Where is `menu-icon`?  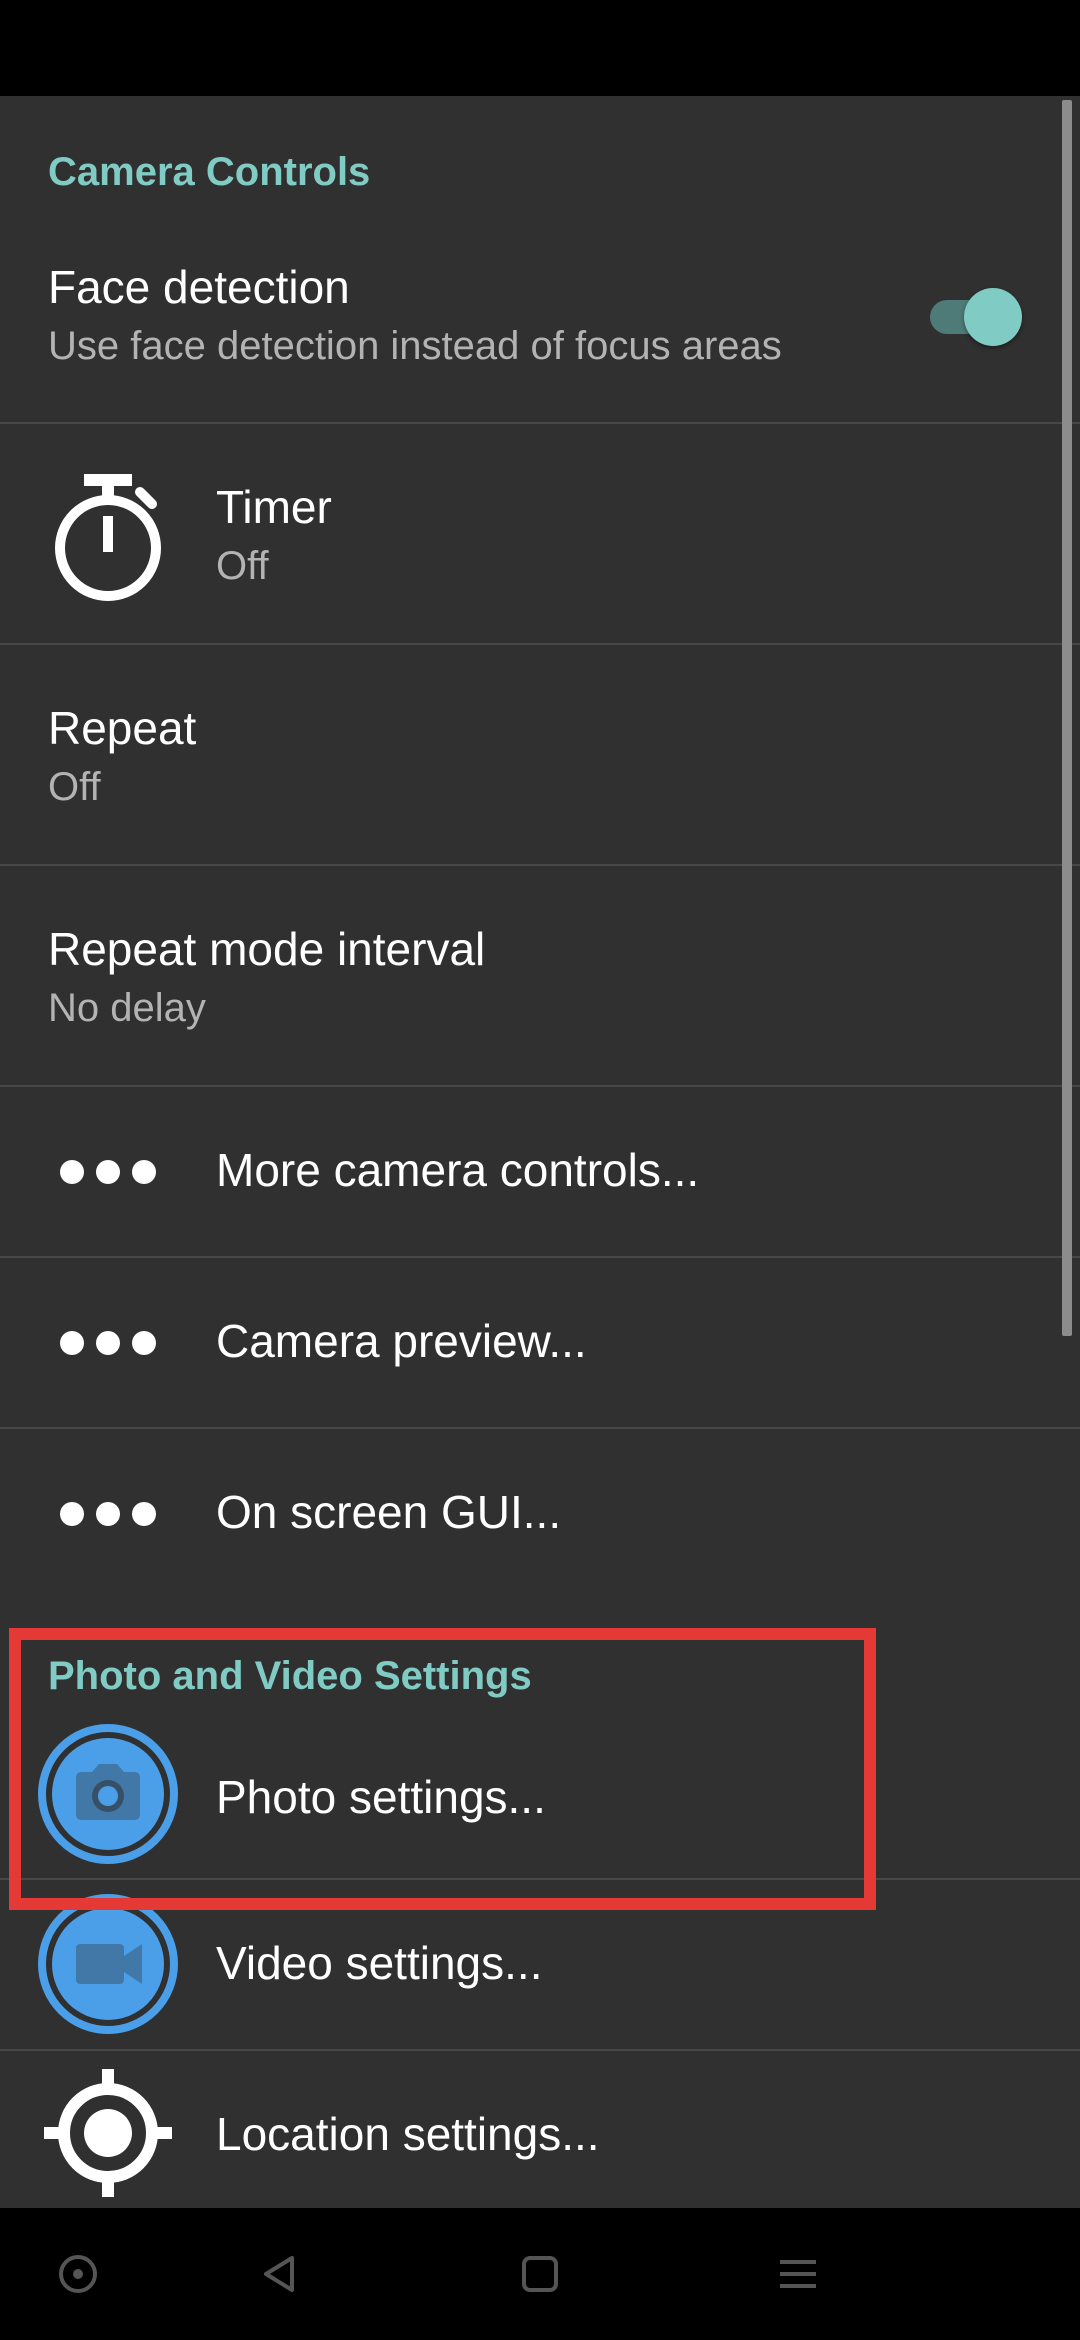 menu-icon is located at coordinates (798, 2274).